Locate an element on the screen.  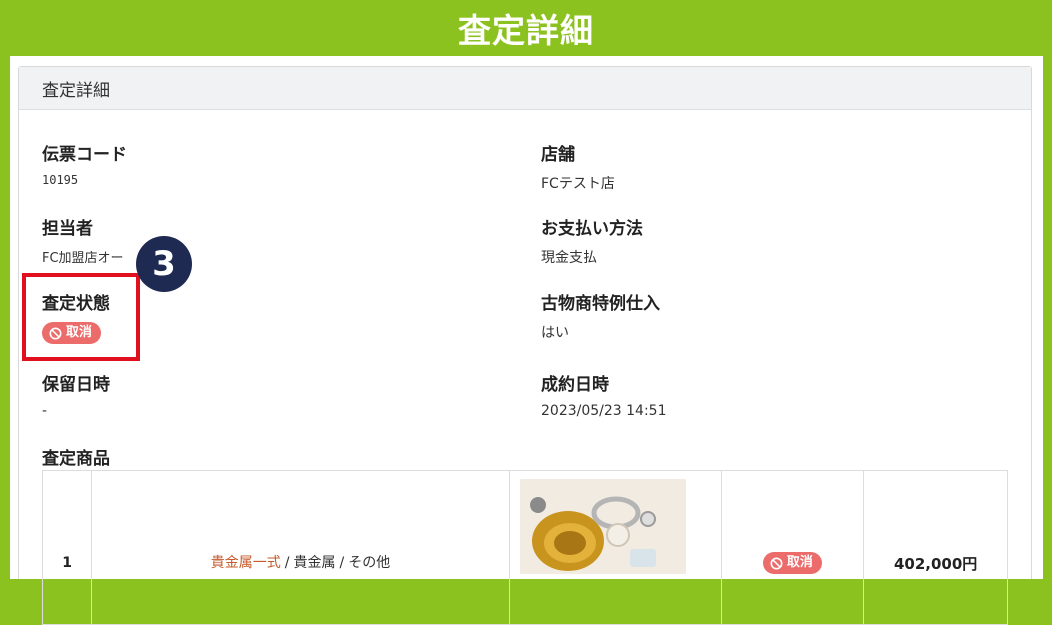
contract-date-field: 成約日時 2023/05/23 14:51 is located at coordinates (604, 394).